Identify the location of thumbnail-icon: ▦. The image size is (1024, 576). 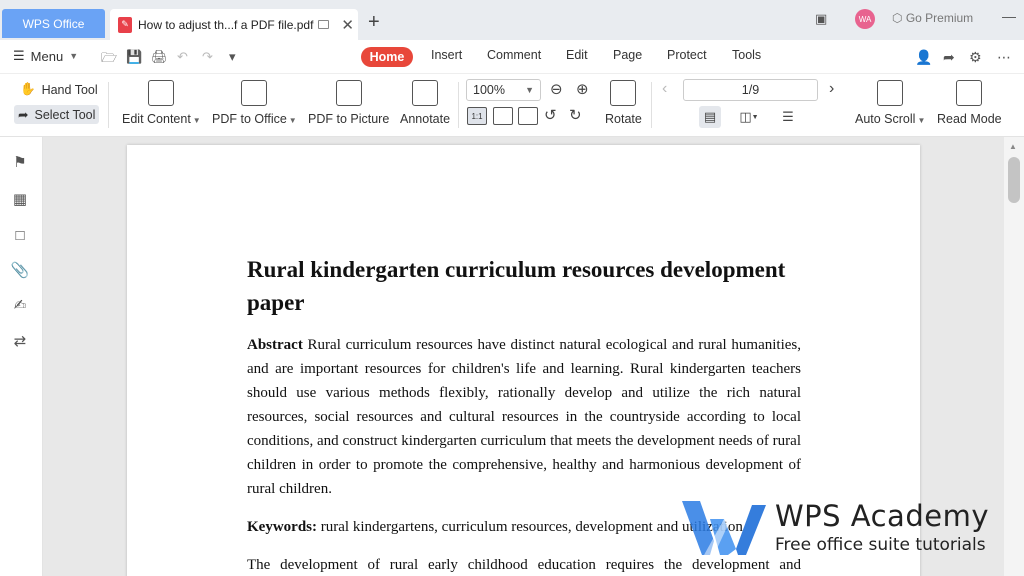
(20, 199).